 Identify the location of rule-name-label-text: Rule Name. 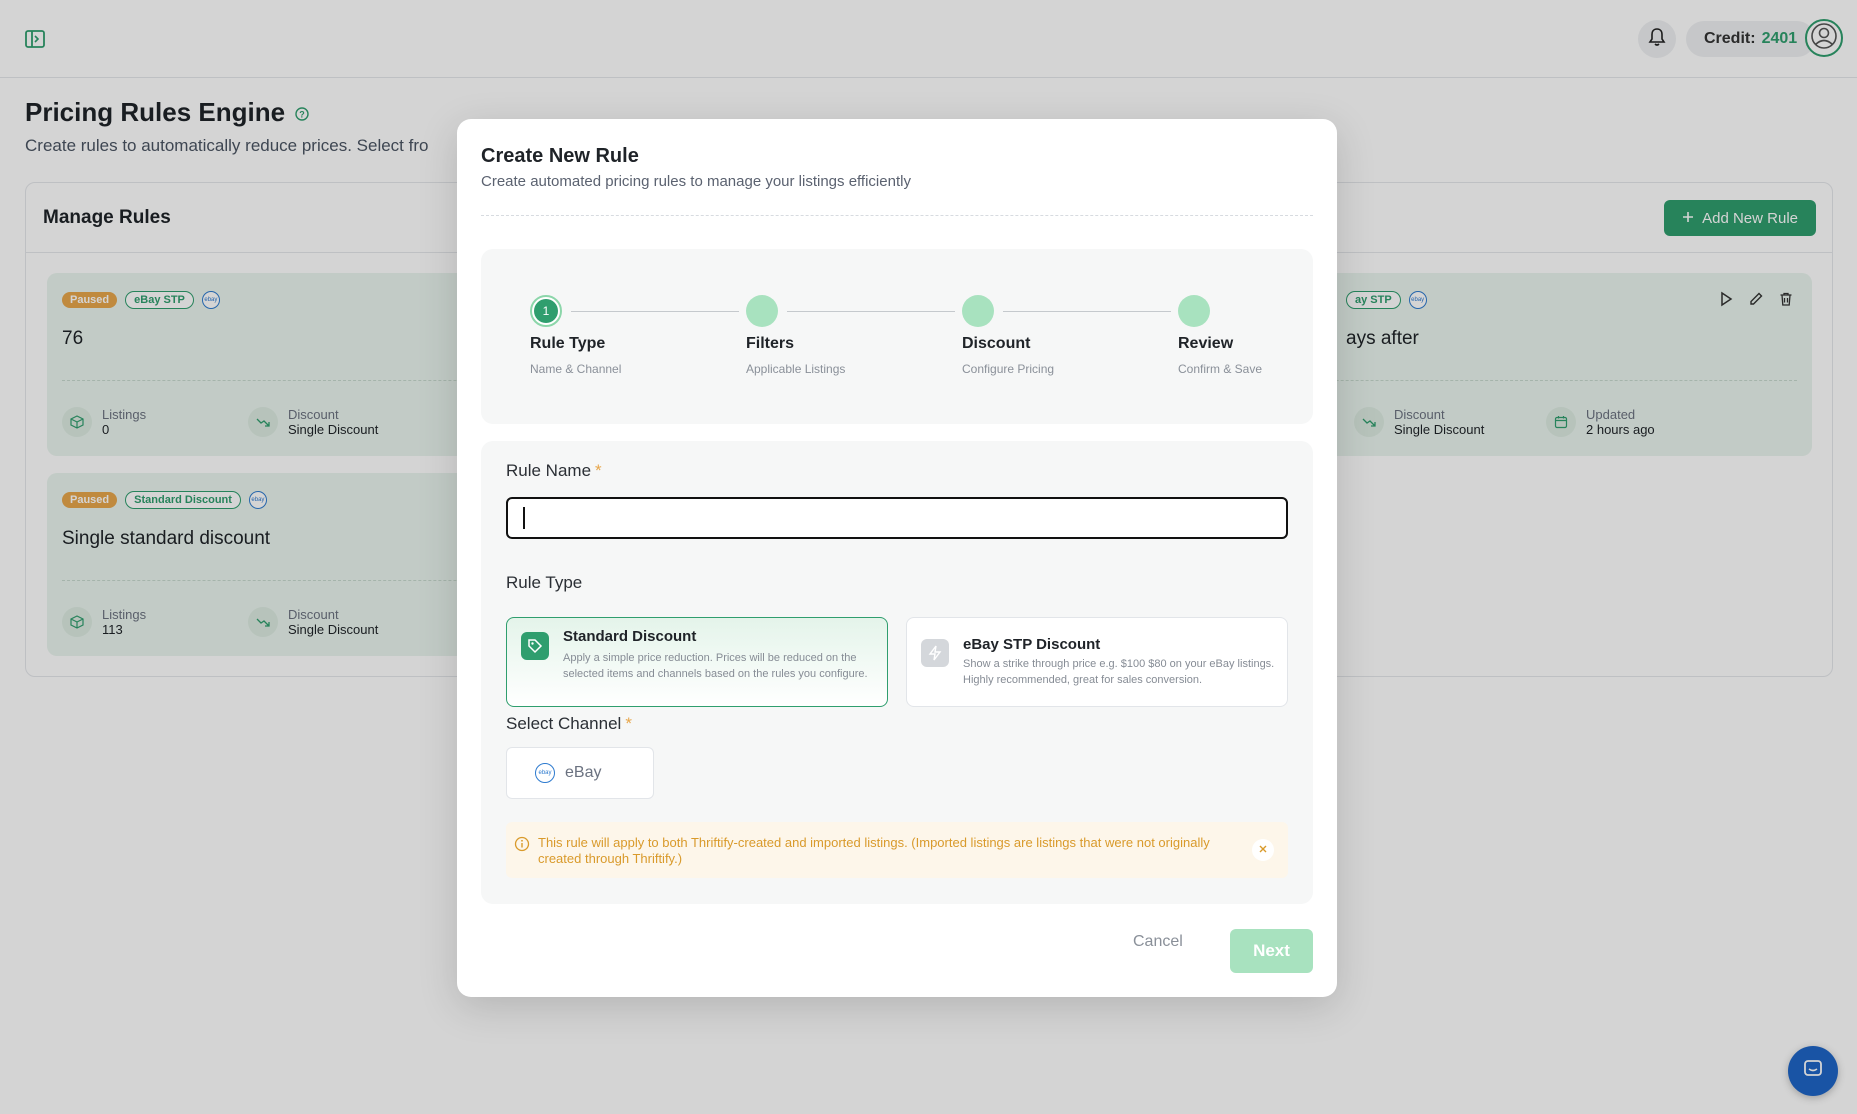
(549, 470).